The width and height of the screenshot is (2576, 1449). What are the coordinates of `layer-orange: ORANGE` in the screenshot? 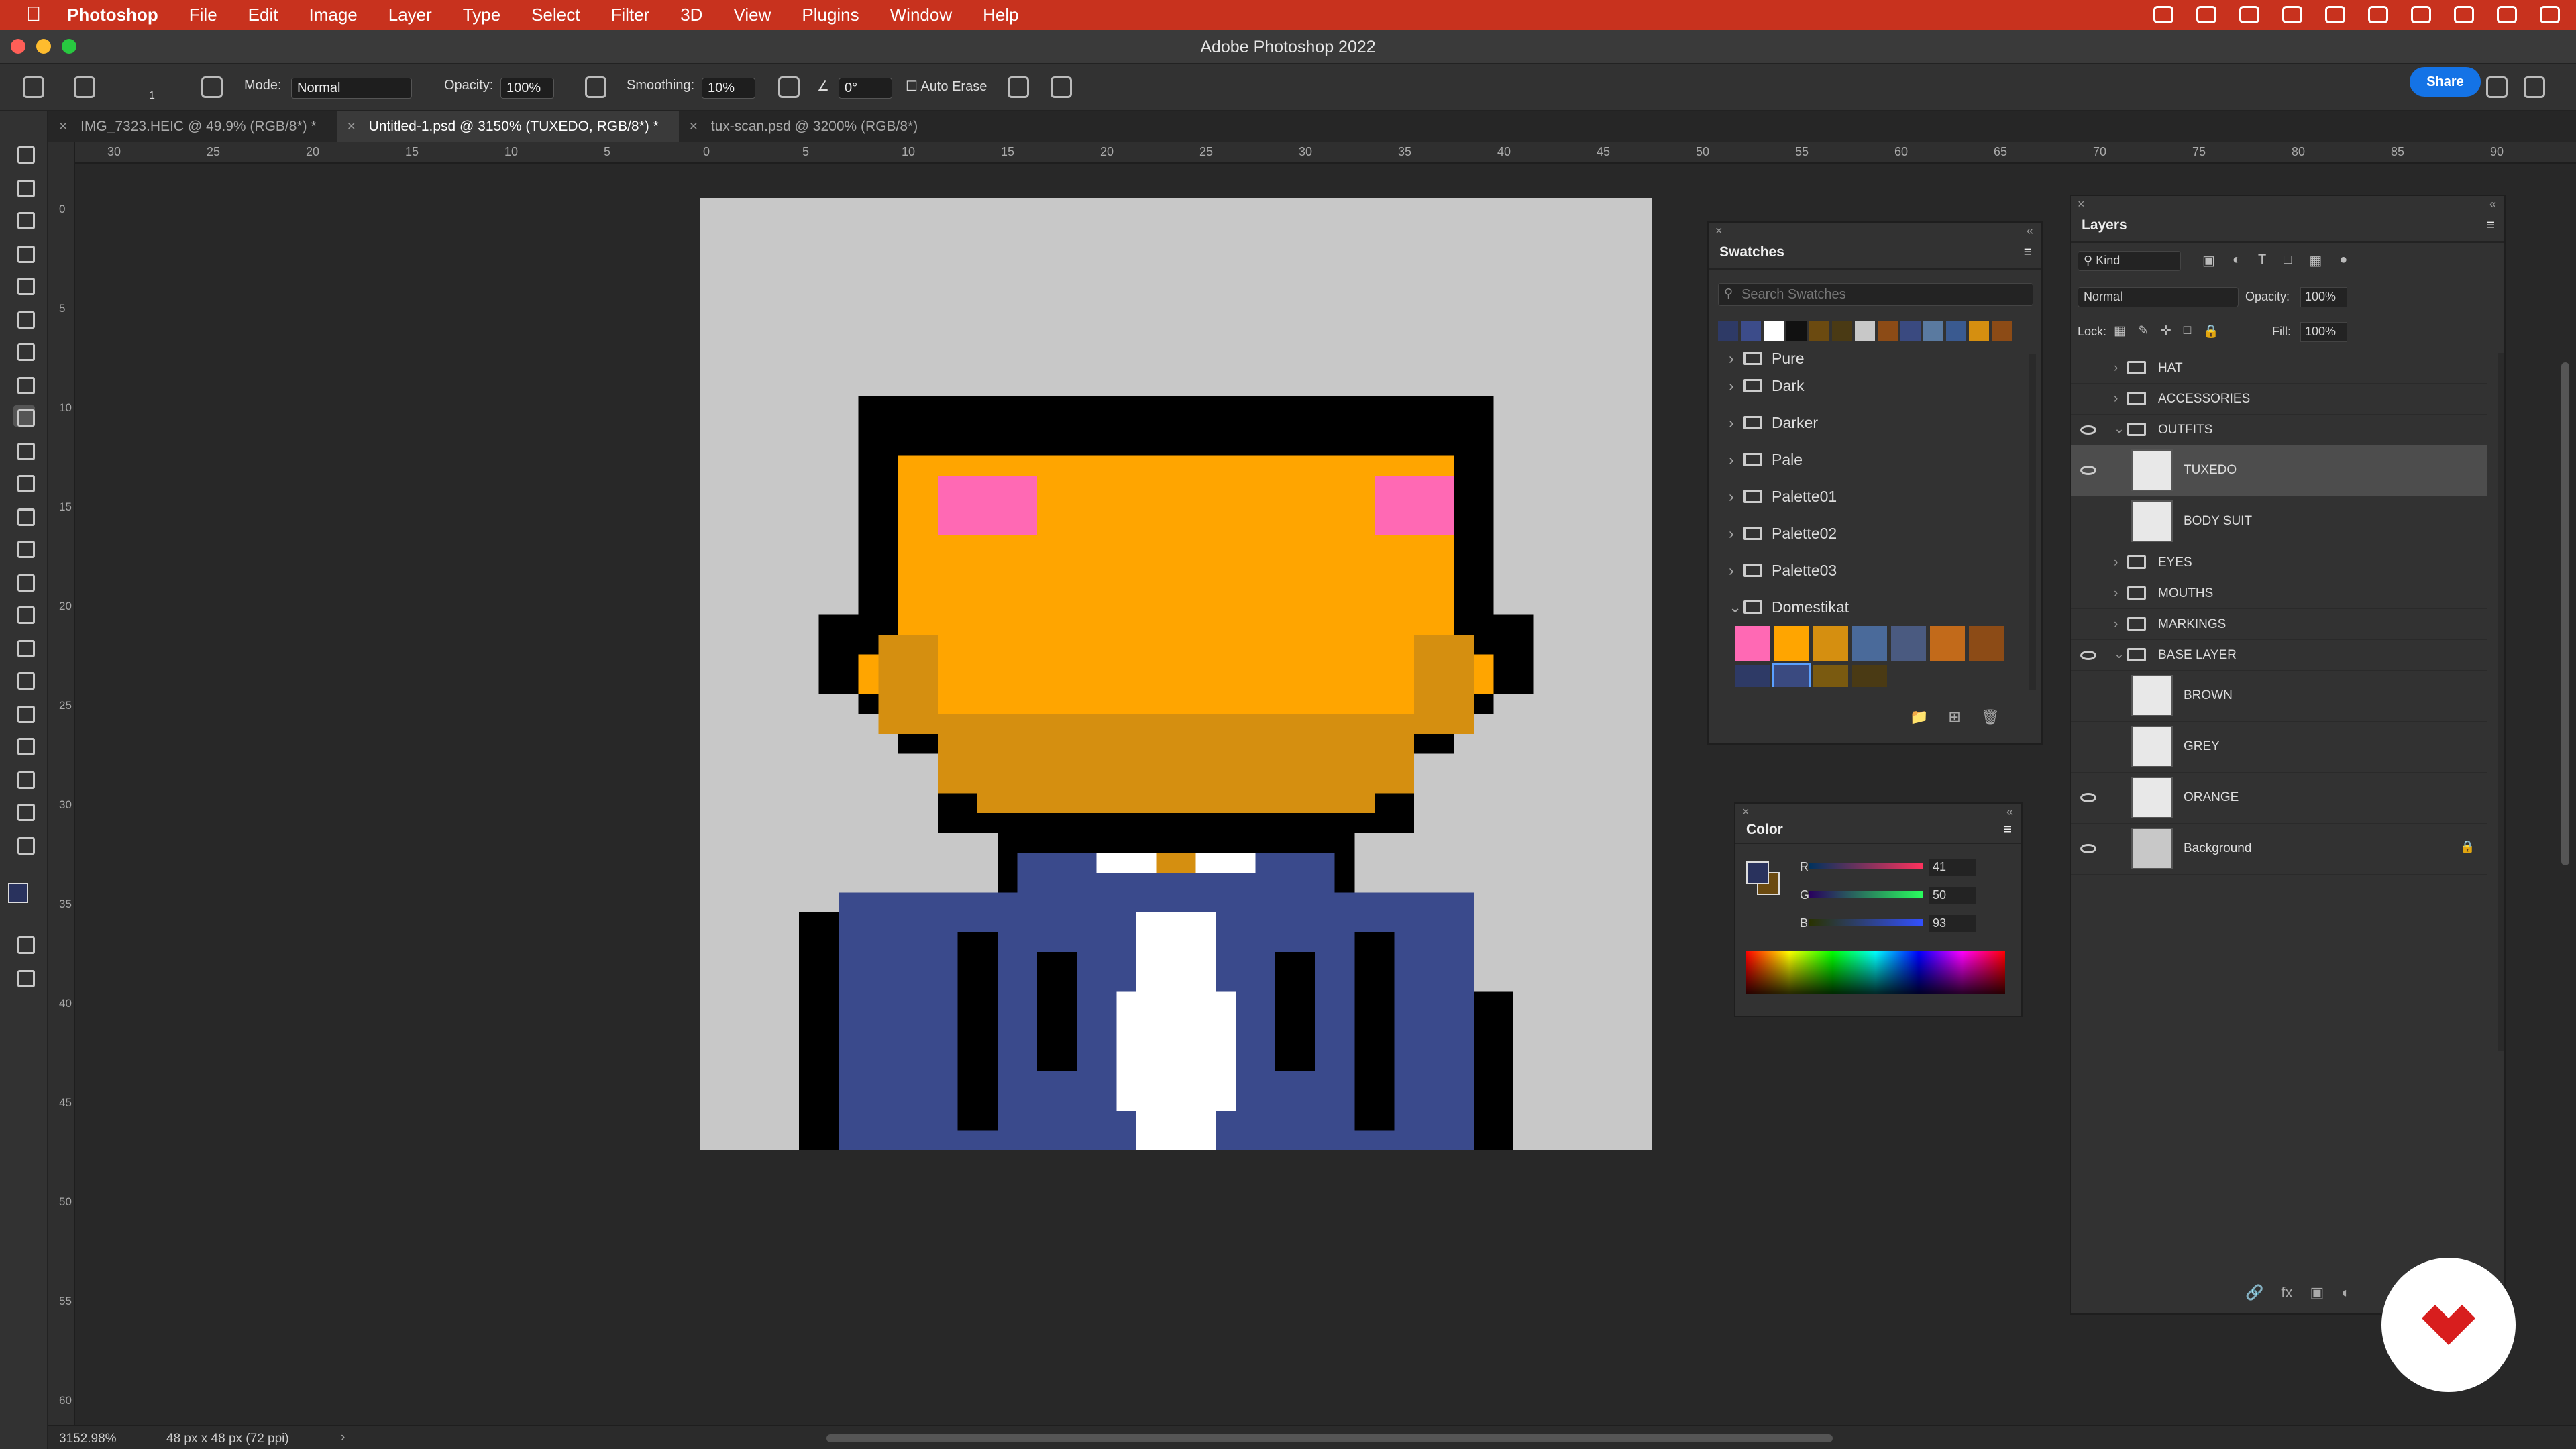 It's located at (2279, 798).